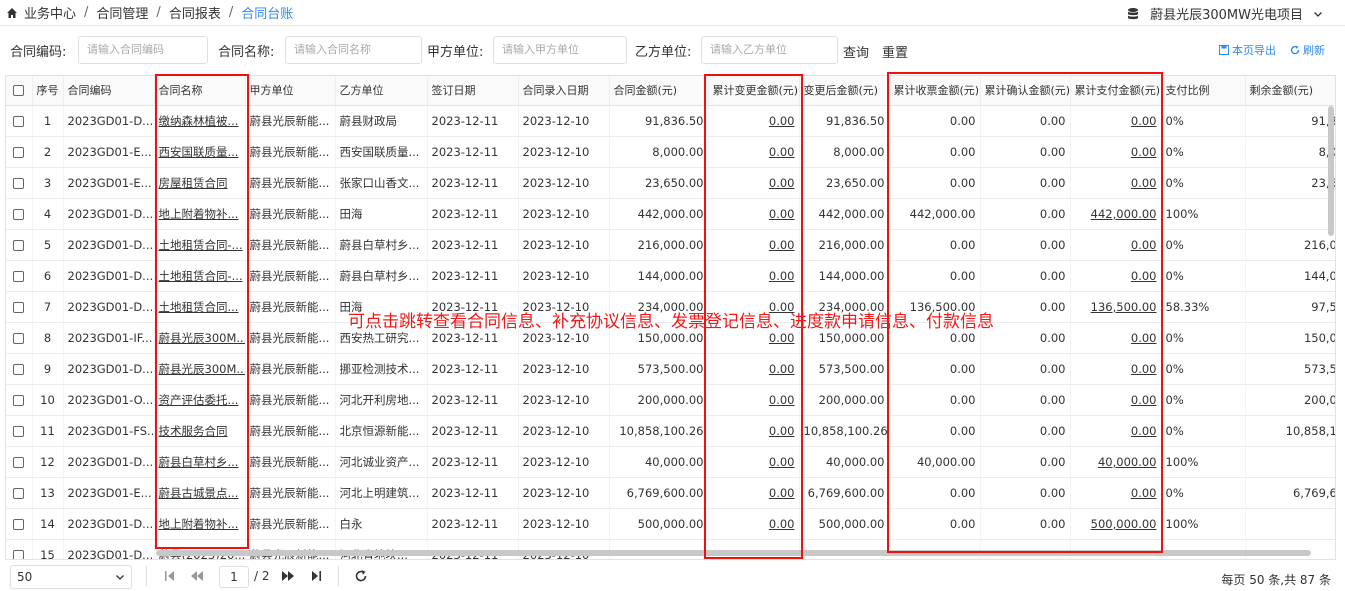 This screenshot has width=1345, height=591. Describe the element at coordinates (267, 14) in the screenshot. I see `breadcrumb-item-current: 合同台账` at that location.